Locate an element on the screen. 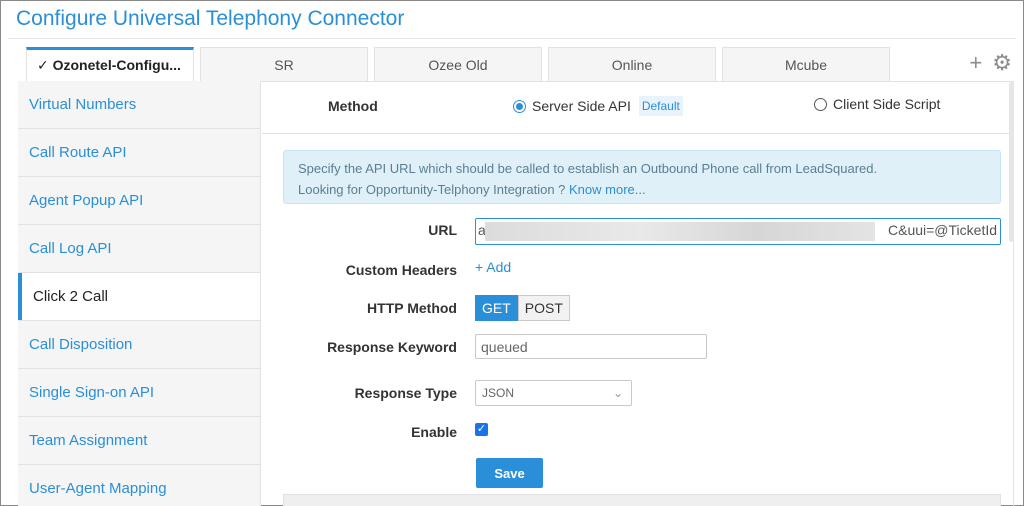 This screenshot has width=1024, height=506. response-keyword-input is located at coordinates (591, 346).